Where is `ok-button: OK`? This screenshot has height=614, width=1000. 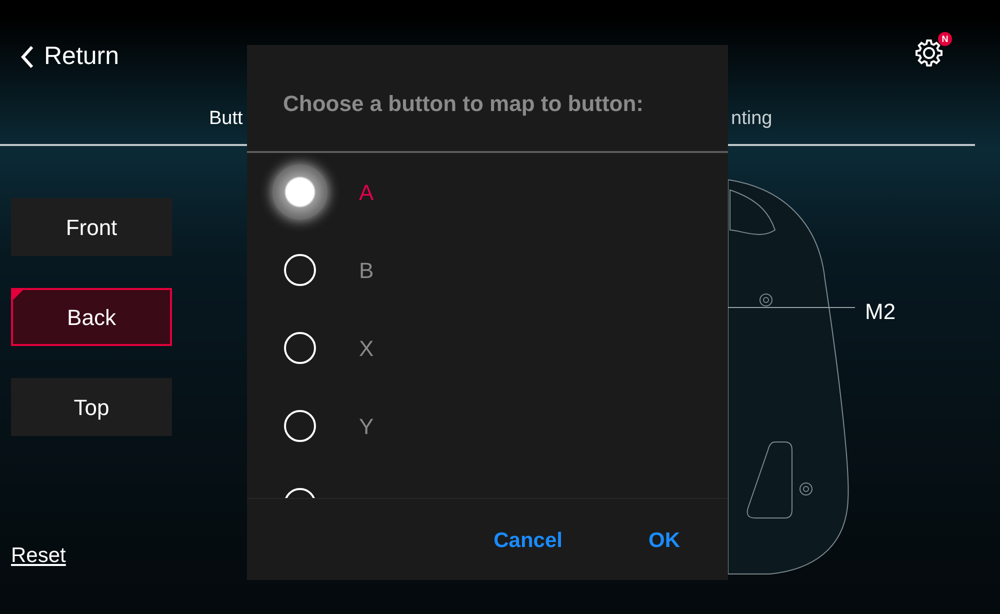
ok-button: OK is located at coordinates (664, 540).